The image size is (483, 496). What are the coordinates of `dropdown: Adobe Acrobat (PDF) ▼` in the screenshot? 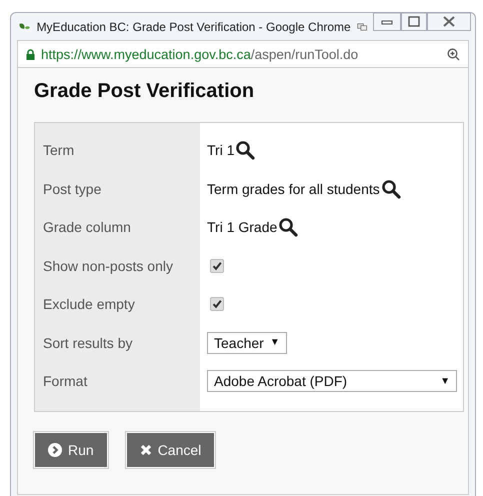 It's located at (332, 381).